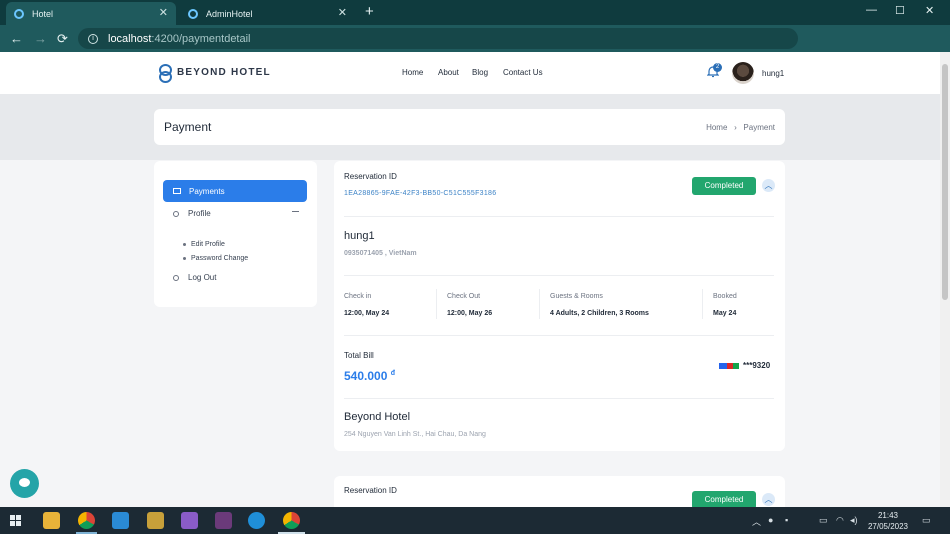  Describe the element at coordinates (223, 520) in the screenshot. I see `sql-server-icon` at that location.